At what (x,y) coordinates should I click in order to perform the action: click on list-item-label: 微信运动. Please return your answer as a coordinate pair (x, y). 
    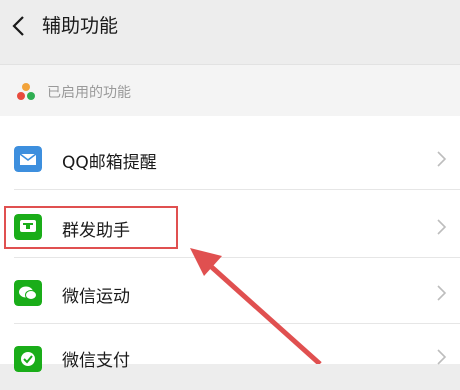
    Looking at the image, I should click on (96, 297).